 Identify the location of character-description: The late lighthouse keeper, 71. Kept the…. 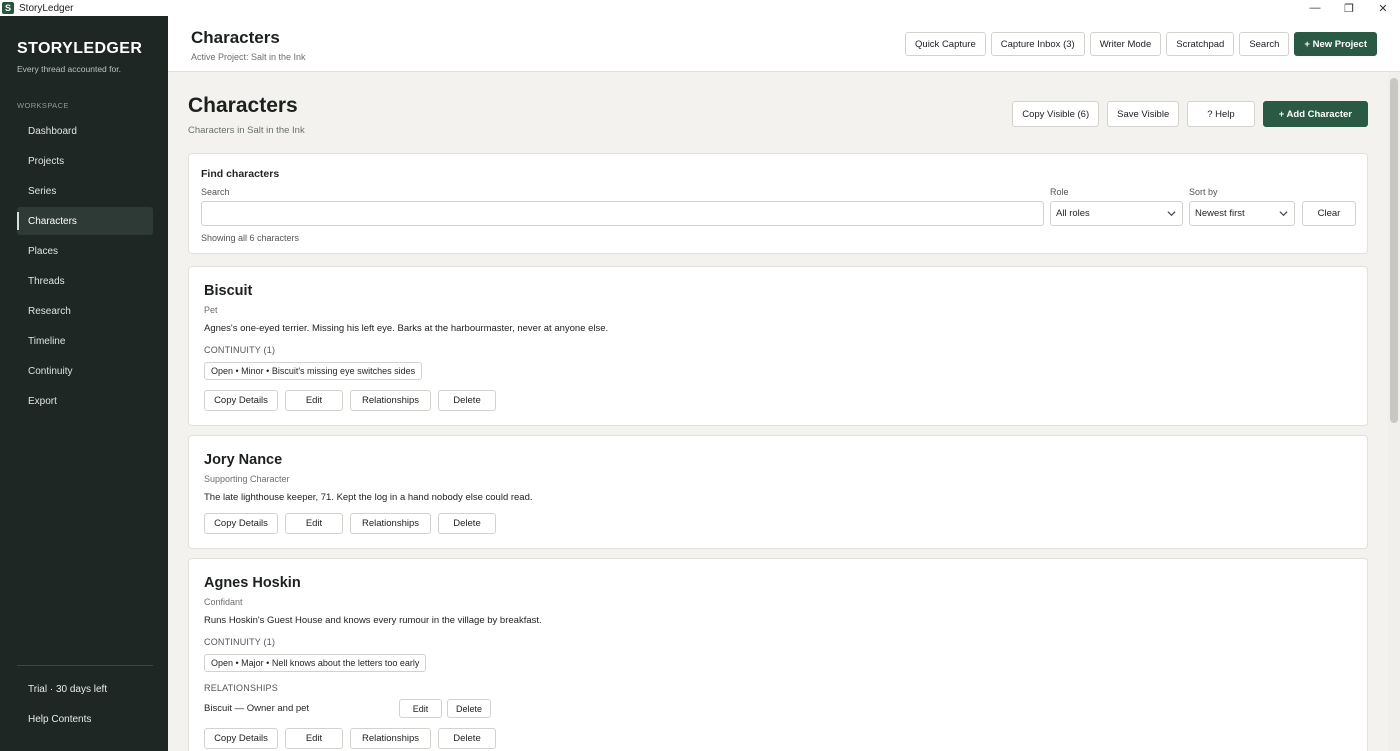
(368, 497).